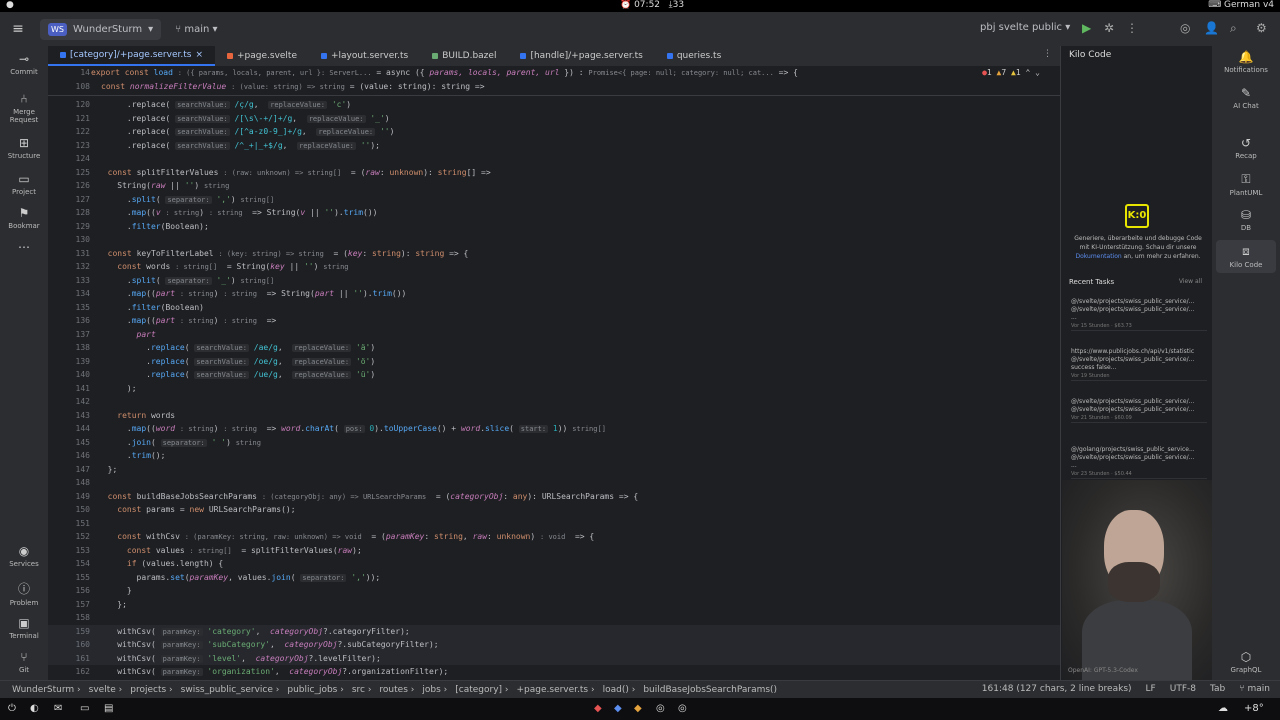 This screenshot has width=1280, height=720. What do you see at coordinates (1246, 220) in the screenshot?
I see `tool-db: ⛁ DB` at bounding box center [1246, 220].